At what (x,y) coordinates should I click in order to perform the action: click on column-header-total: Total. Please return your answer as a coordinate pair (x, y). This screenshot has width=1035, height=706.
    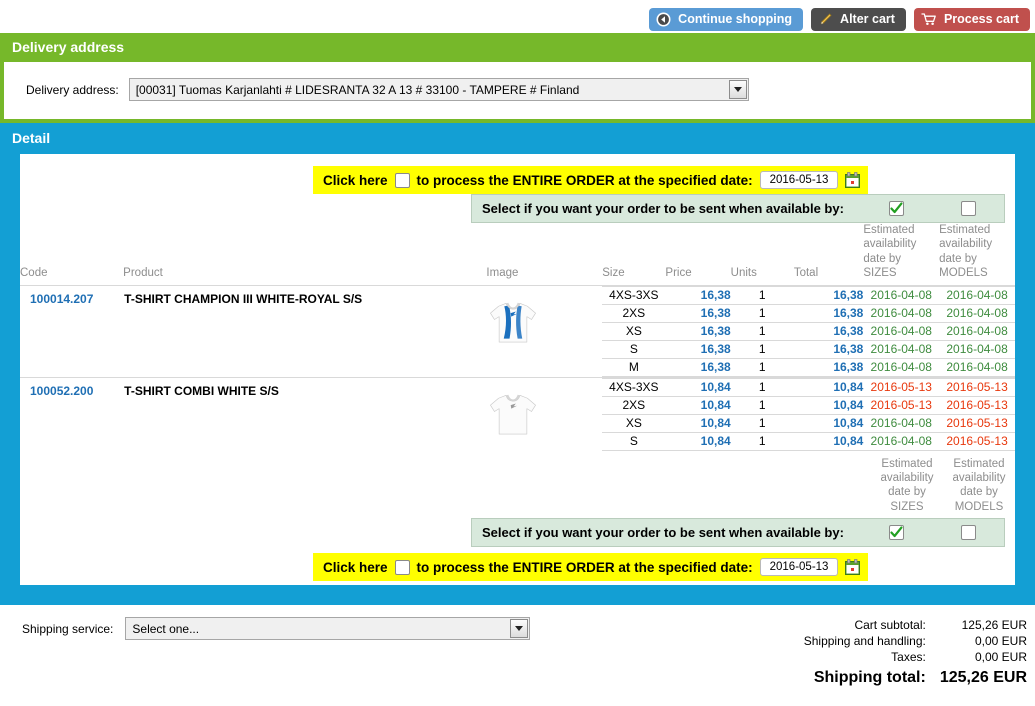
    Looking at the image, I should click on (806, 273).